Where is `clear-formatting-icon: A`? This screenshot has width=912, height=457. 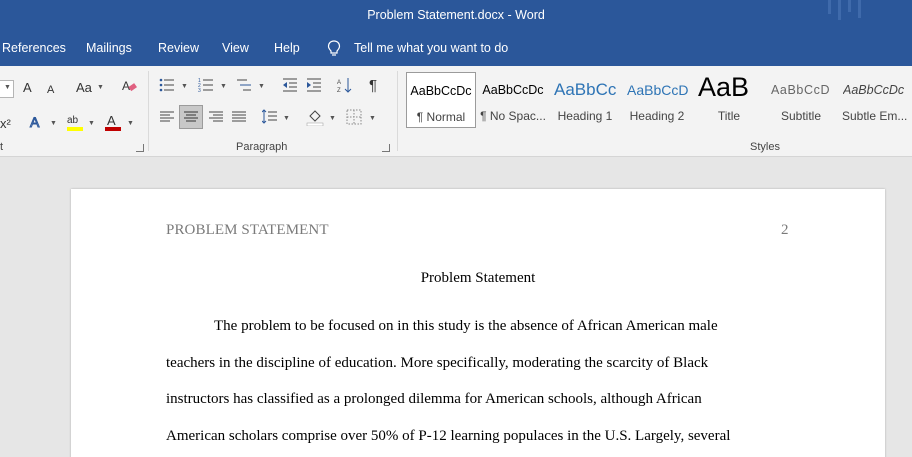 clear-formatting-icon: A is located at coordinates (129, 86).